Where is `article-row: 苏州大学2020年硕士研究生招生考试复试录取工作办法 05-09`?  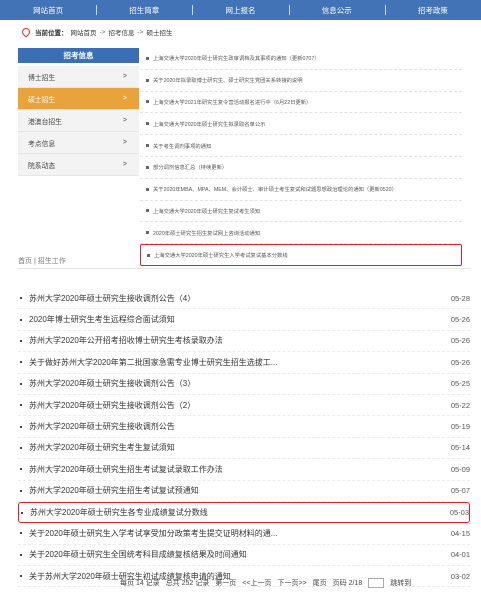 article-row: 苏州大学2020年硕士研究生招生考试复试录取工作办法 05-09 is located at coordinates (244, 470).